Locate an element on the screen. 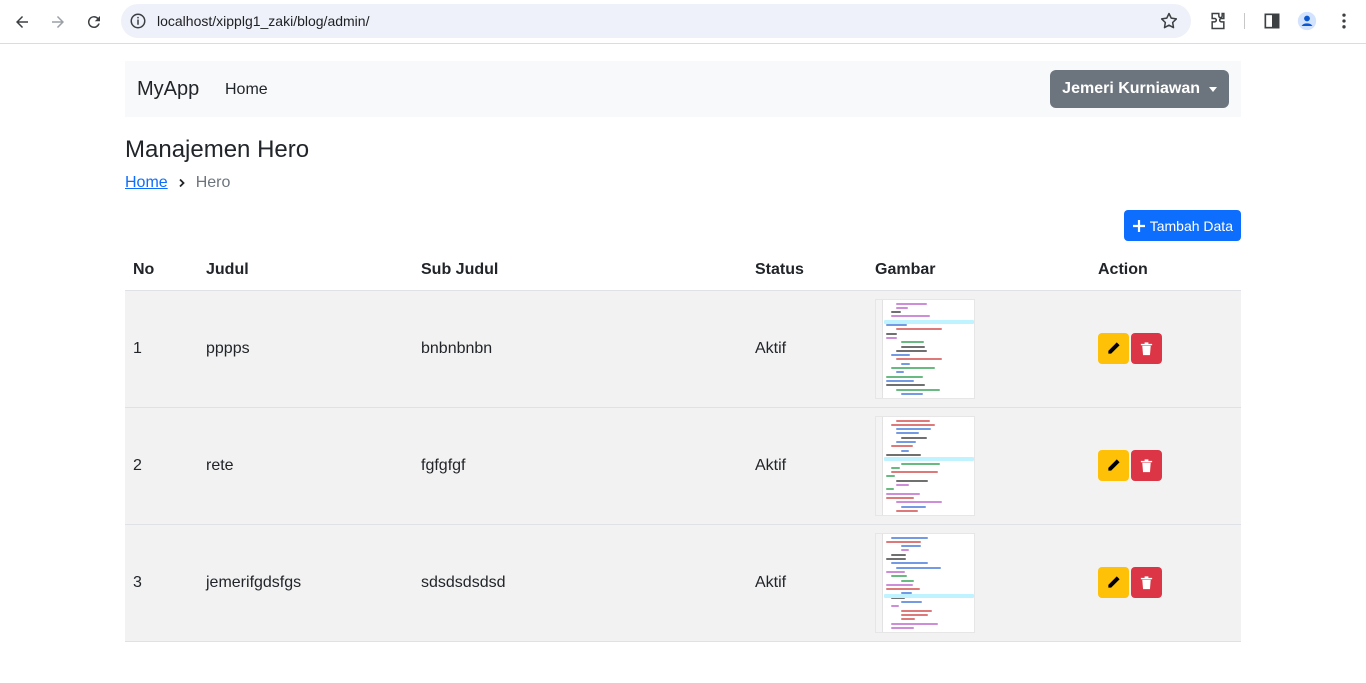 This screenshot has width=1366, height=683. cell-sub-judul: sdsdsdsdsd is located at coordinates (580, 583).